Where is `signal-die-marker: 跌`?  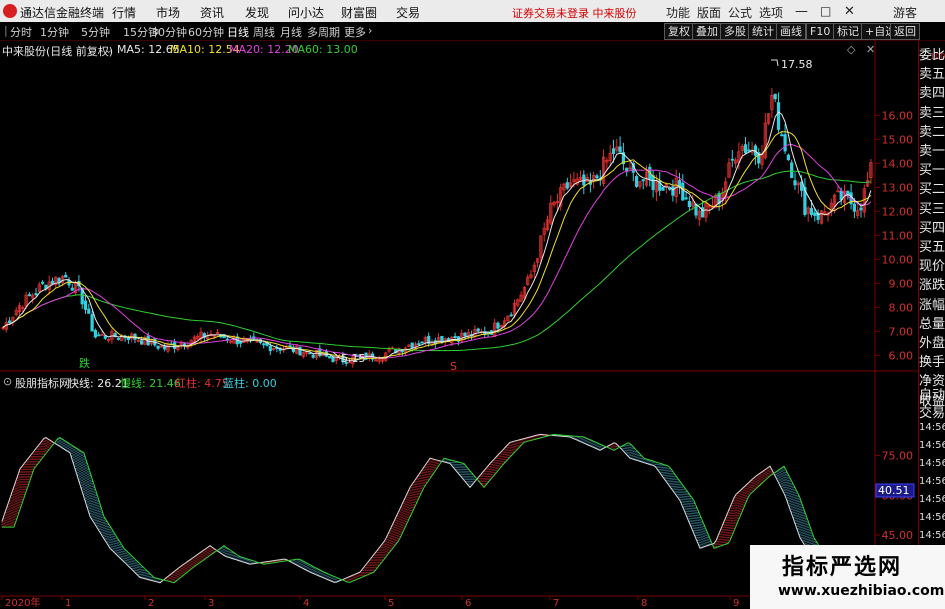 signal-die-marker: 跌 is located at coordinates (84, 363).